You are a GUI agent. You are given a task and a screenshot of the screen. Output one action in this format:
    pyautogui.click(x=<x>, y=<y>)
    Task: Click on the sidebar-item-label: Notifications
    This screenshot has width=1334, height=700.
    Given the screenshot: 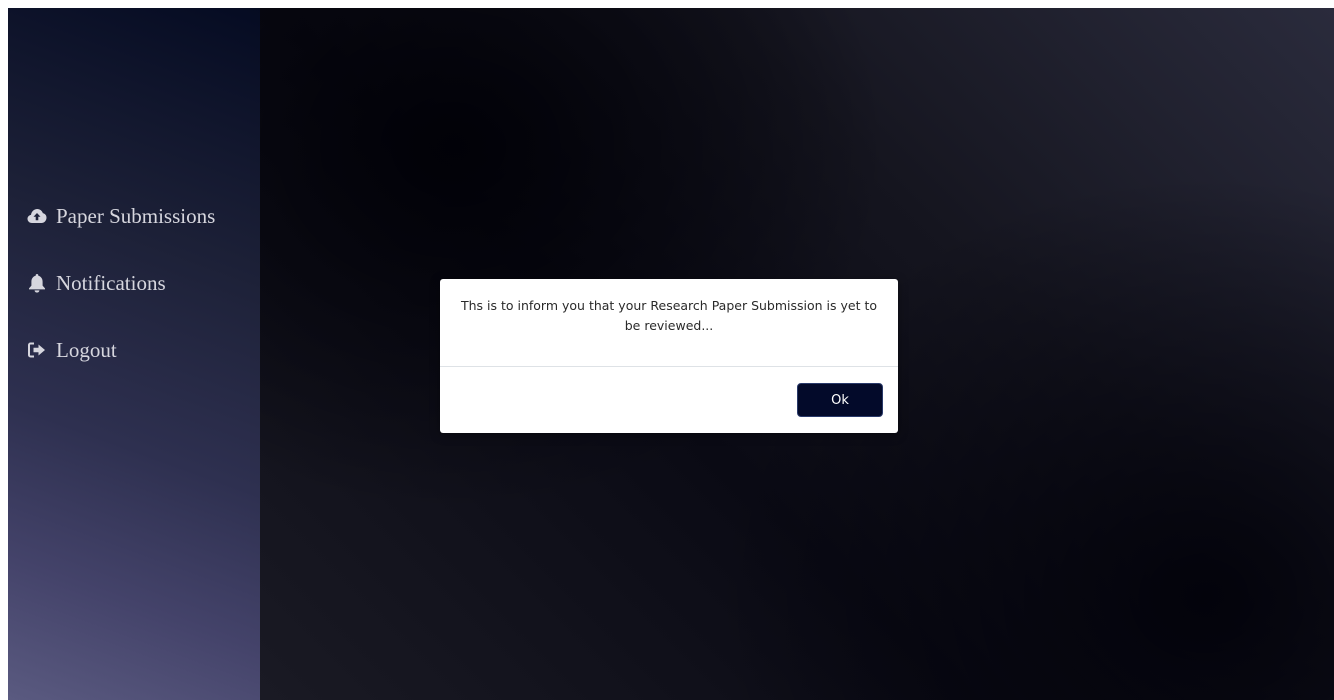 What is the action you would take?
    pyautogui.click(x=111, y=282)
    